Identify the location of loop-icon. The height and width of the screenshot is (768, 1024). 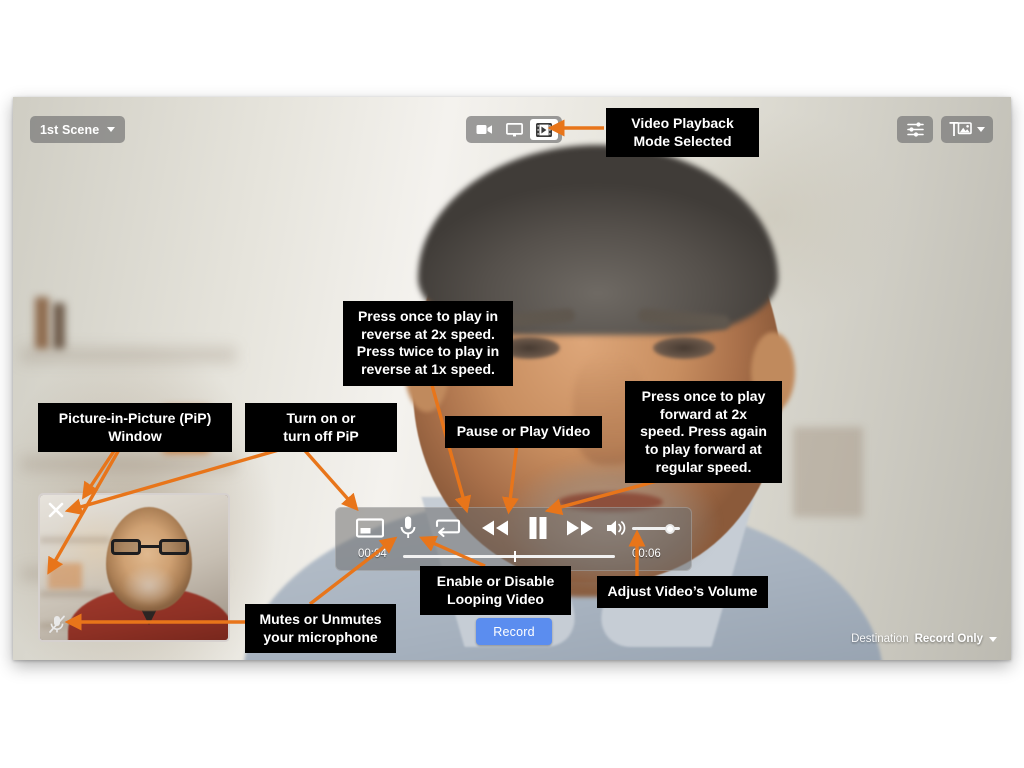
(448, 528).